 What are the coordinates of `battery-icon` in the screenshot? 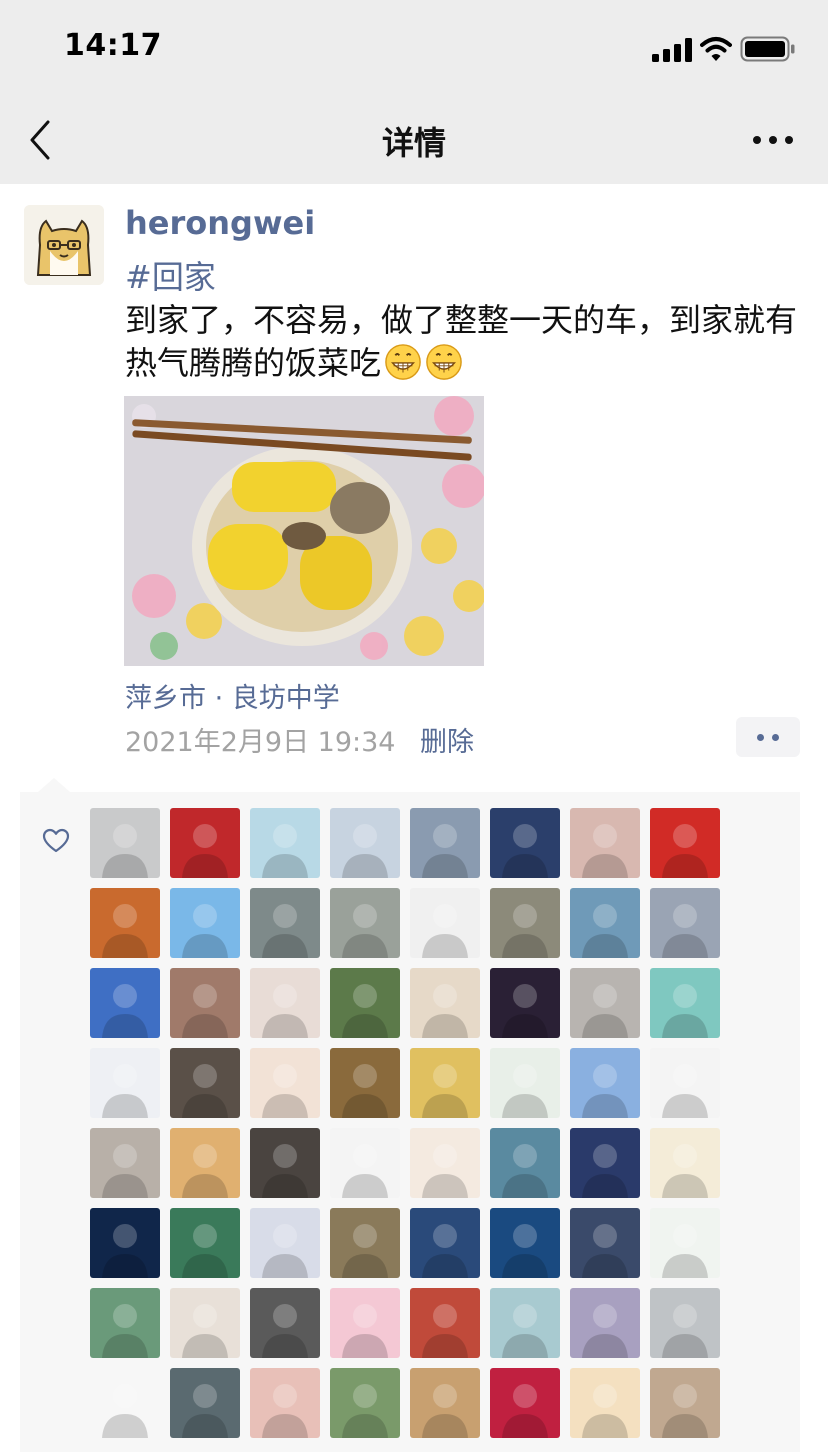 It's located at (767, 49).